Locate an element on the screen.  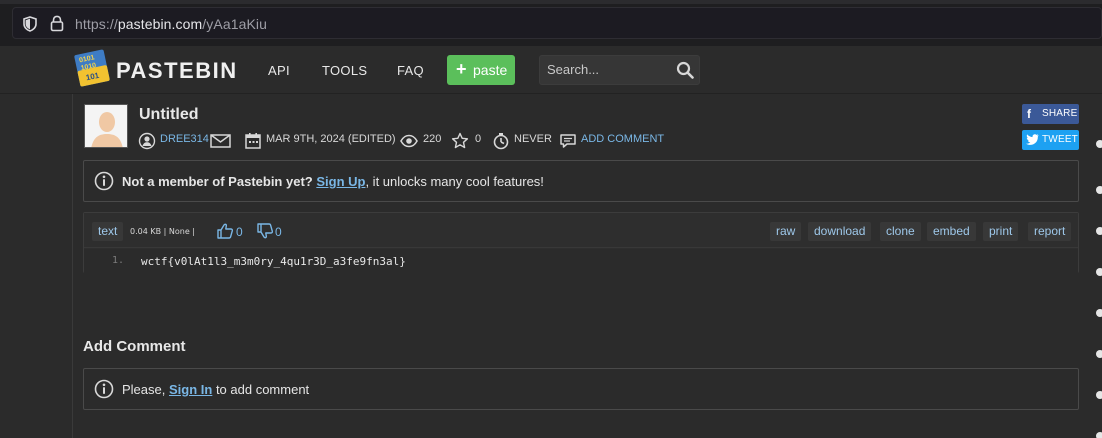
paste-info: 0.04 KB | None | is located at coordinates (162, 231).